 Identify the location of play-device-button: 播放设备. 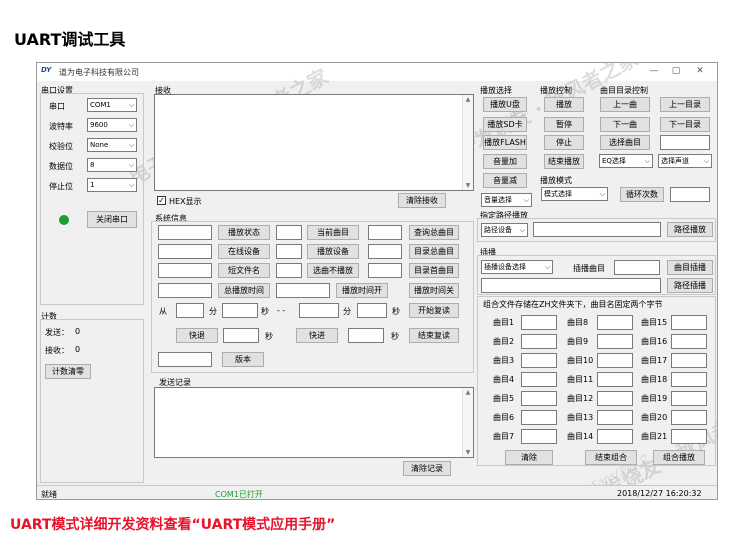
(333, 251).